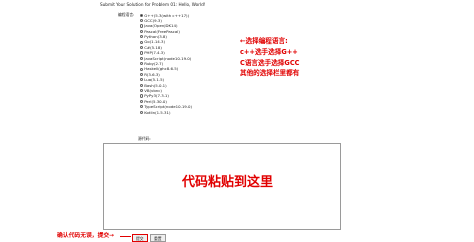  What do you see at coordinates (269, 51) in the screenshot?
I see `annotation-line: c++选手选择G++` at bounding box center [269, 51].